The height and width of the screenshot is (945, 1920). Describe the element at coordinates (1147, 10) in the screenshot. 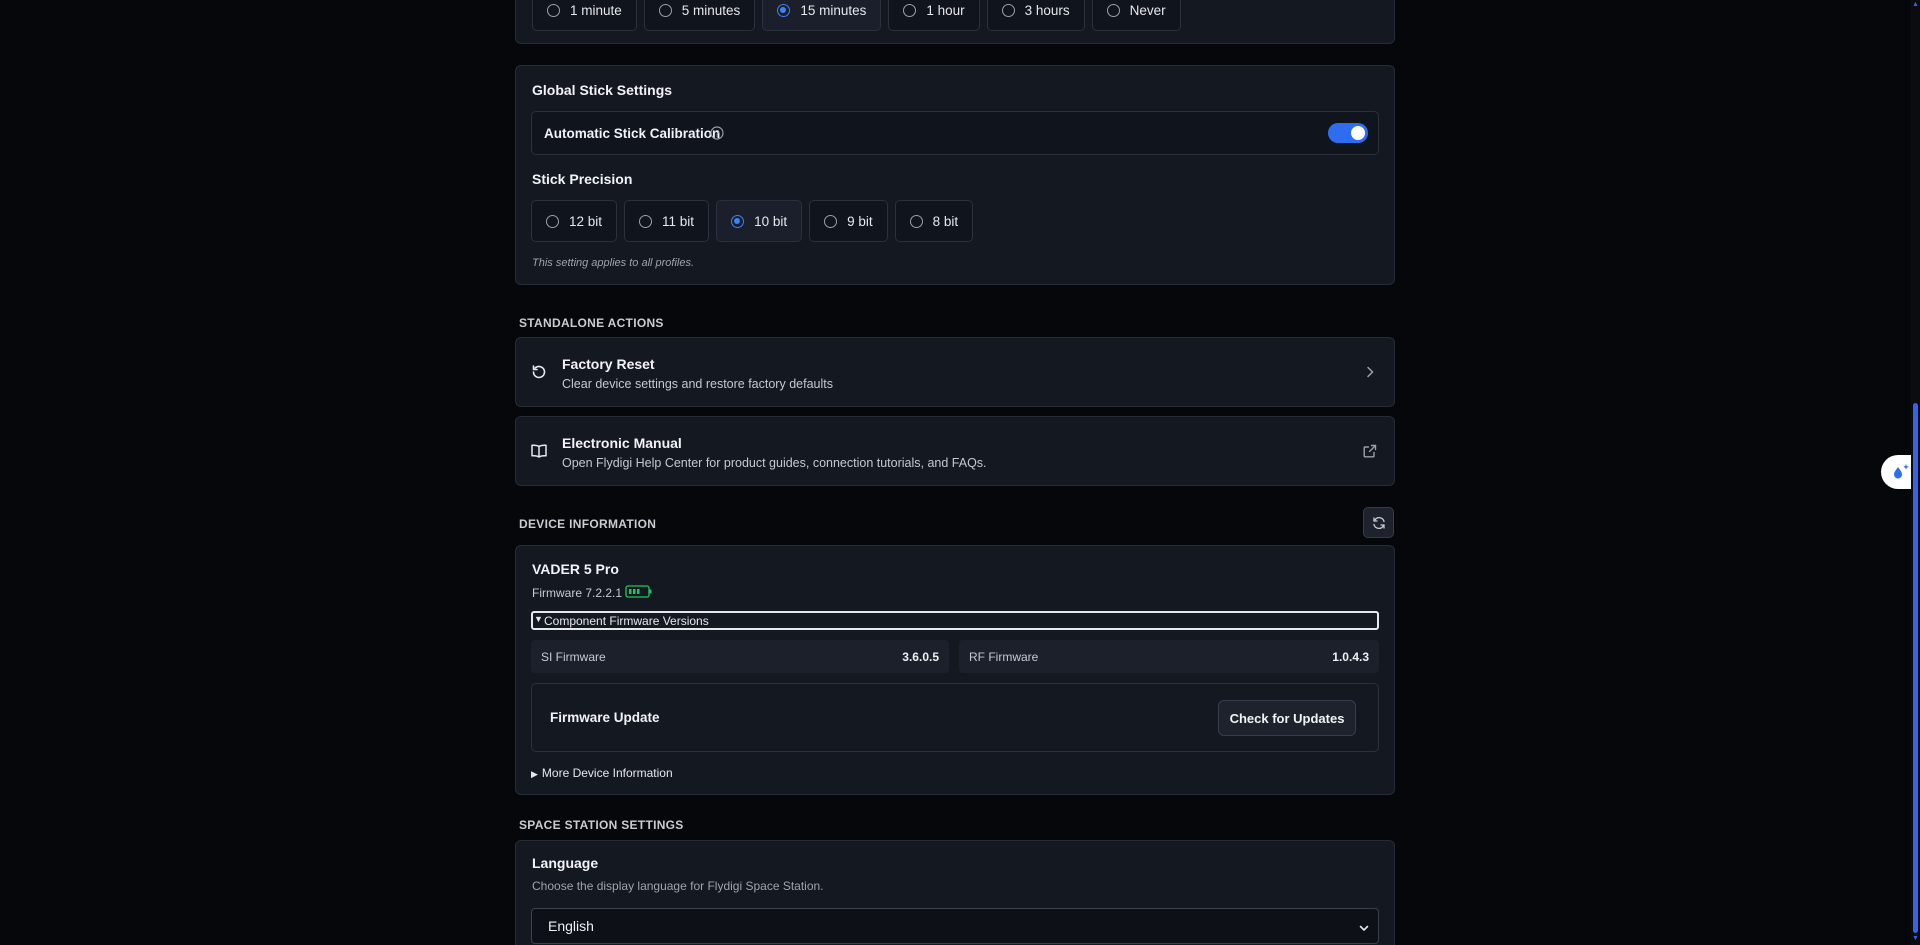

I see `timeout-option-label: Never` at that location.